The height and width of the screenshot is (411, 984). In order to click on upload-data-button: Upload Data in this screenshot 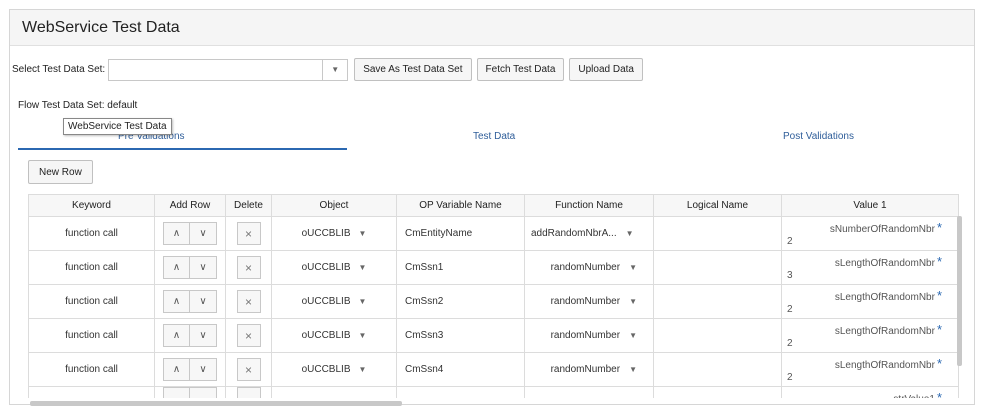, I will do `click(606, 69)`.